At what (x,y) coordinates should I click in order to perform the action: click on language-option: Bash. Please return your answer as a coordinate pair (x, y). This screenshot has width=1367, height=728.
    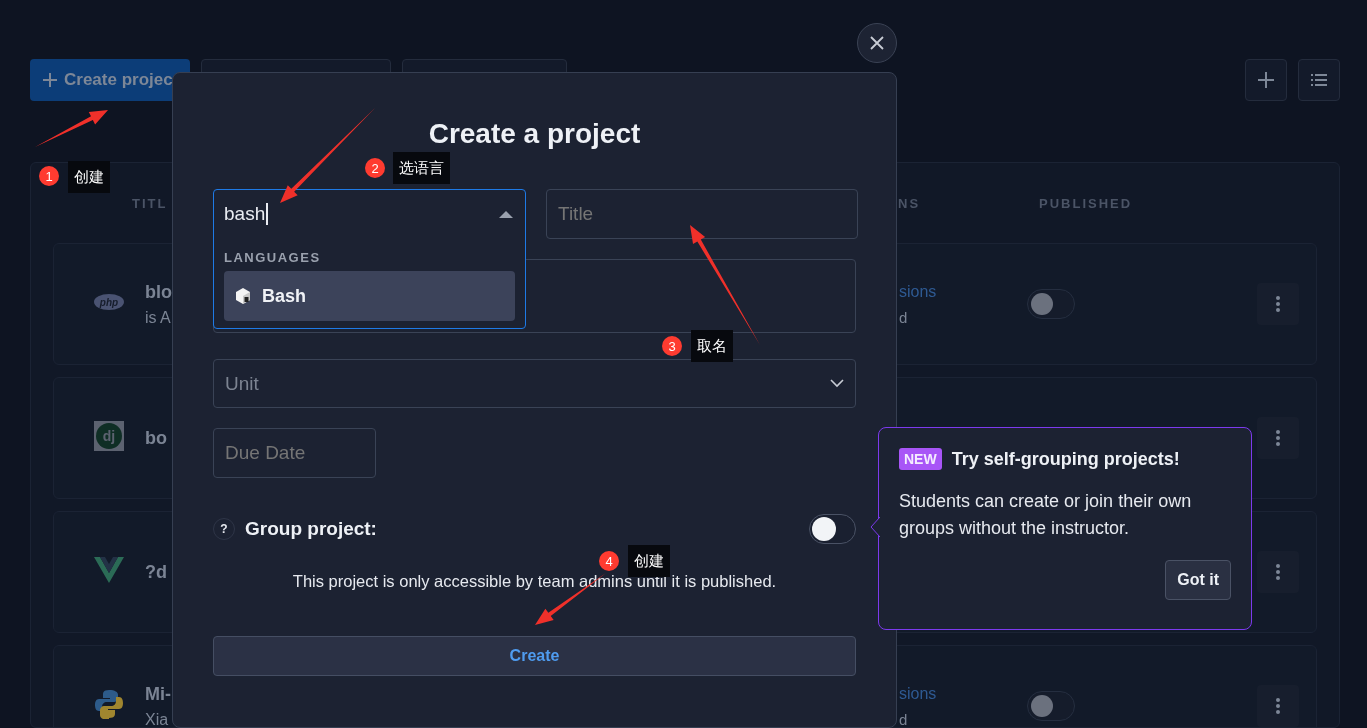
    Looking at the image, I should click on (369, 296).